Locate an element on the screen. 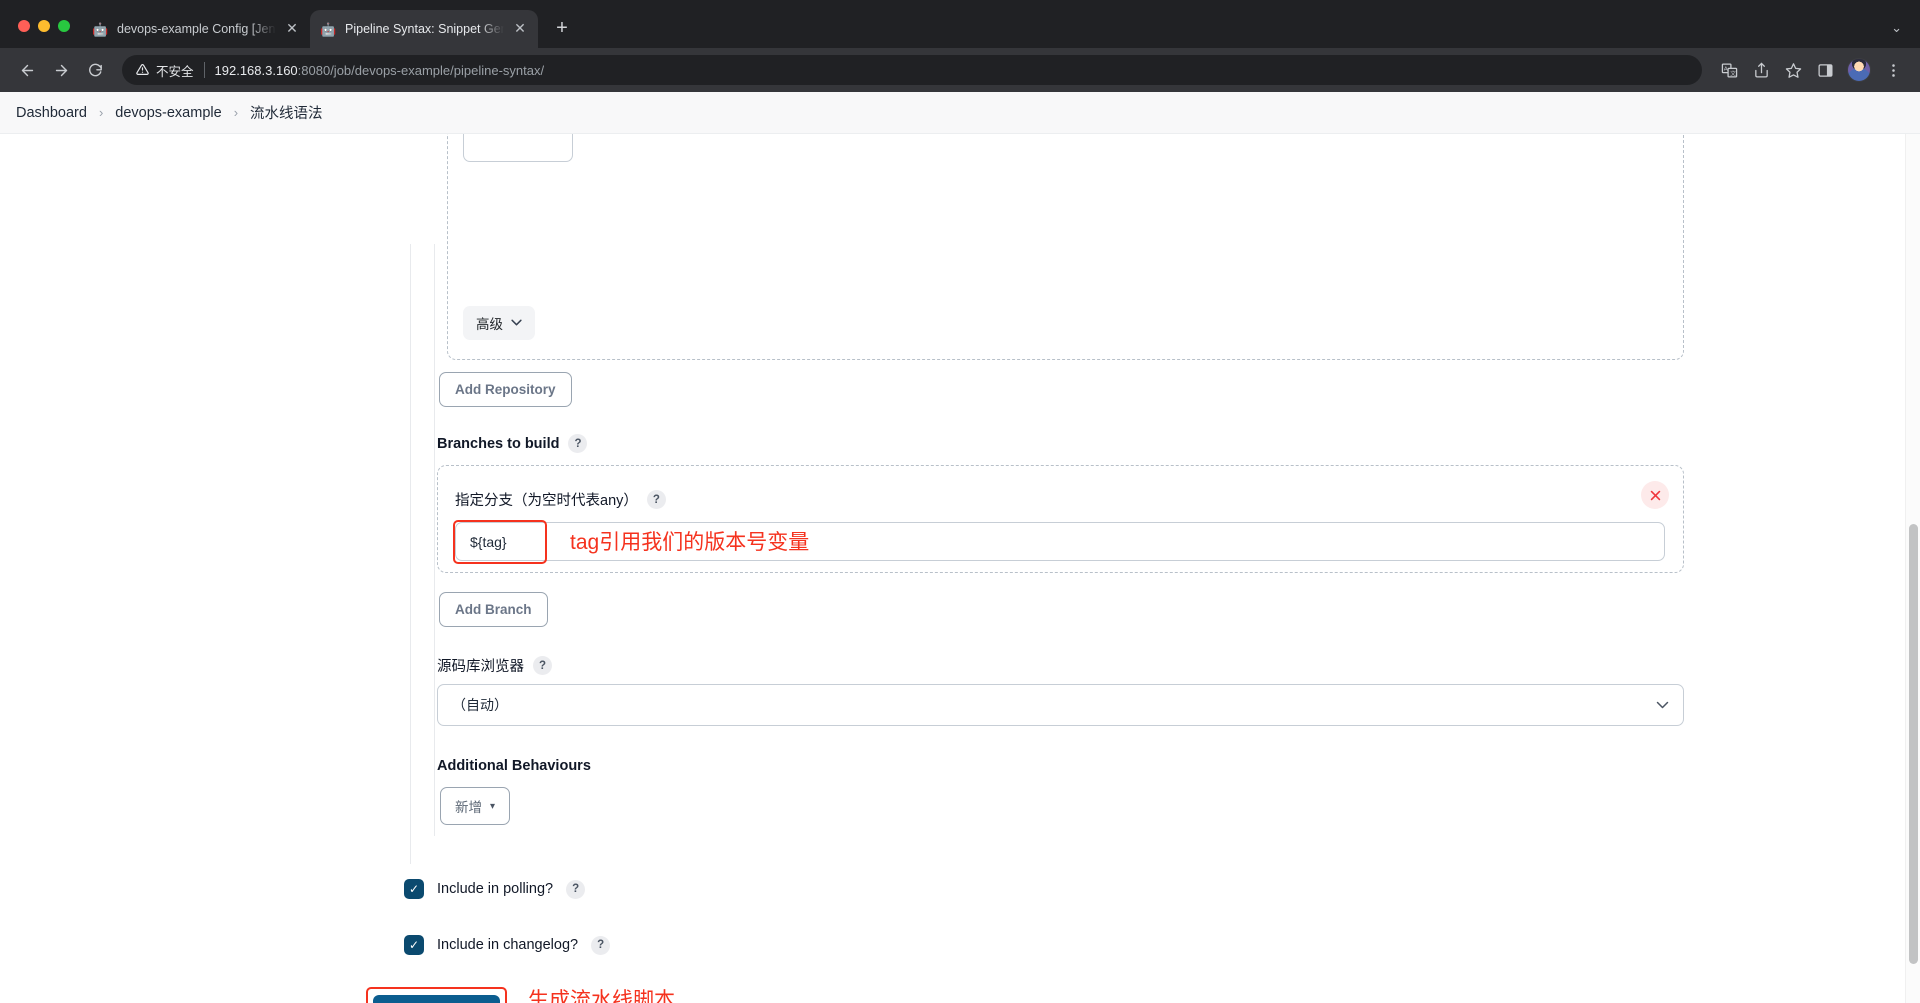 The width and height of the screenshot is (1920, 1003). chevron-down-icon: ⌄ is located at coordinates (1905, 34).